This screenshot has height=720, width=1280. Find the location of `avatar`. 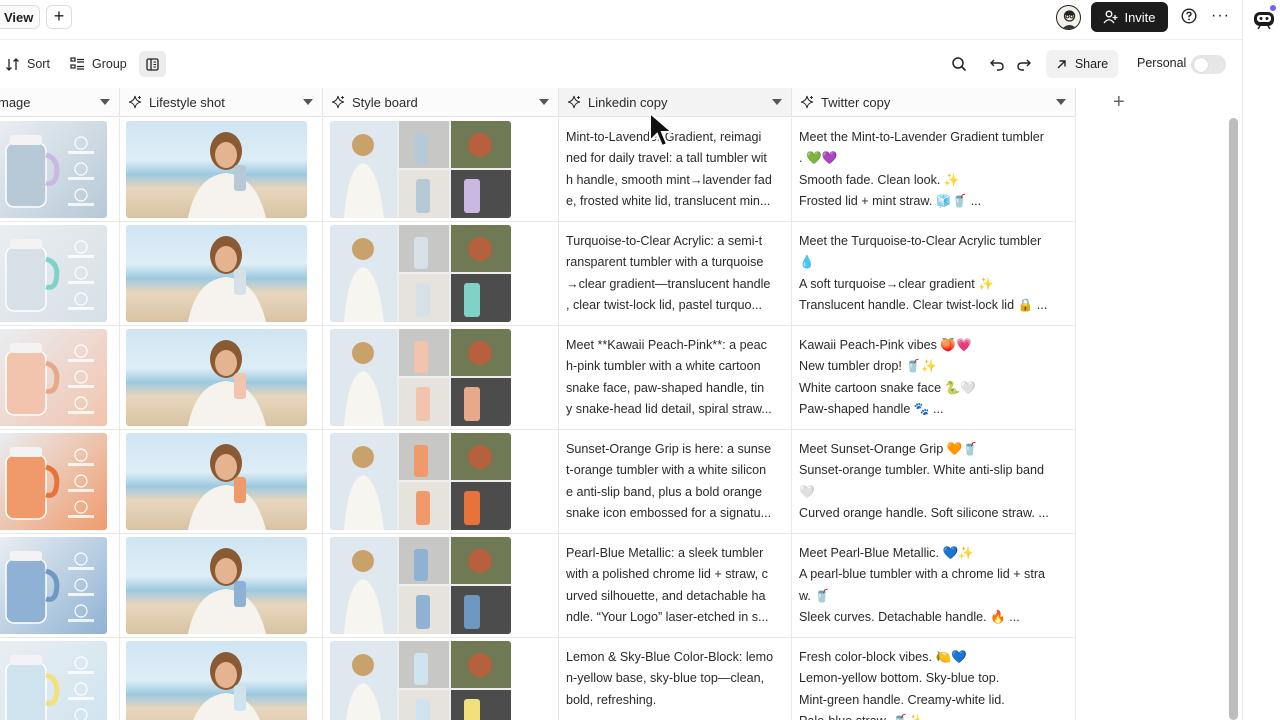

avatar is located at coordinates (1068, 17).